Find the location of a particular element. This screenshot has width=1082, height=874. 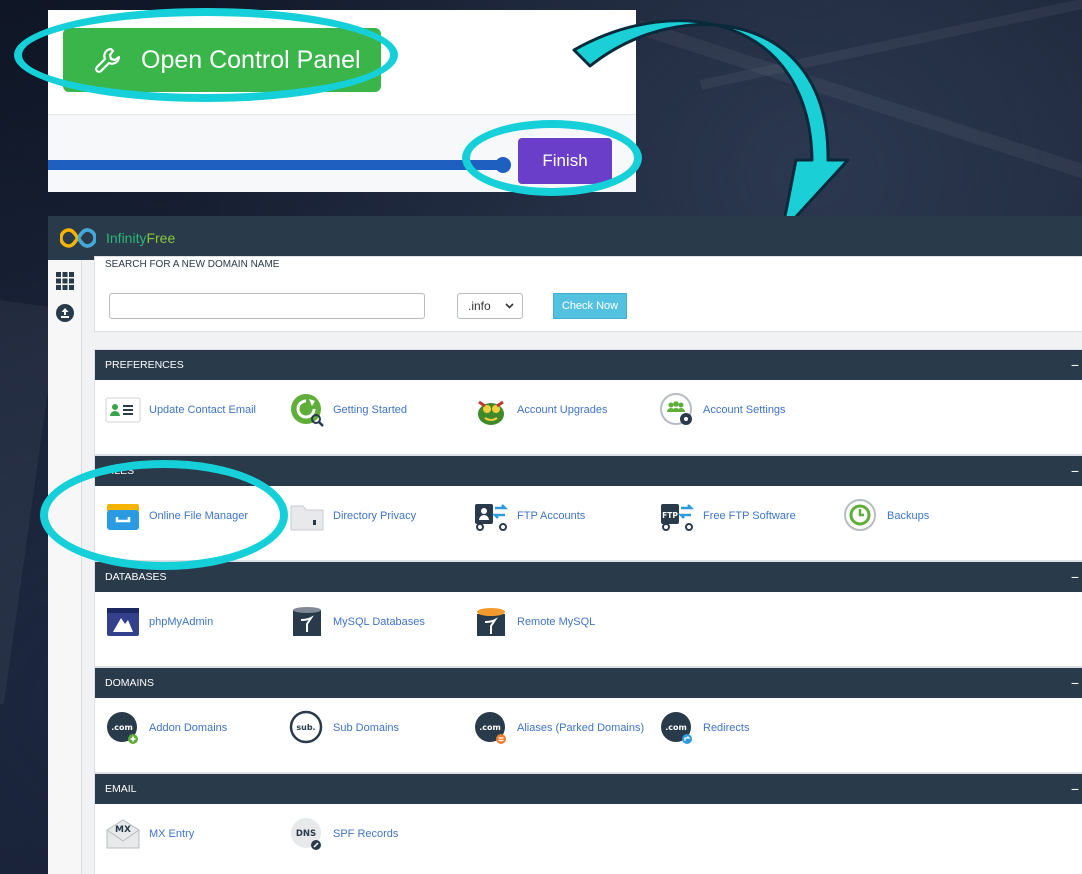

item-sub-domains: sub. Sub Domains is located at coordinates (344, 728).